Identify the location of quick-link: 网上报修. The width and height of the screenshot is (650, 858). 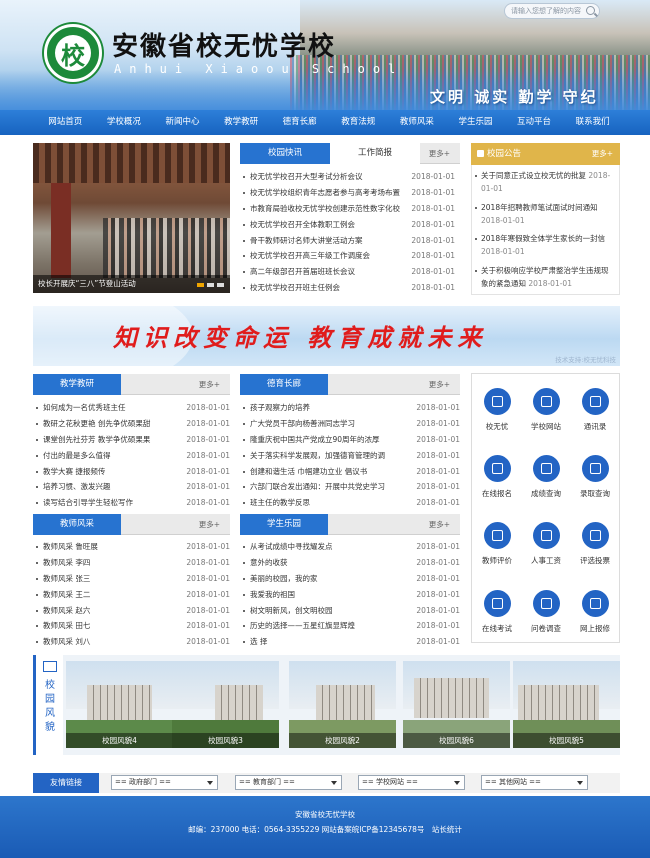
(595, 621).